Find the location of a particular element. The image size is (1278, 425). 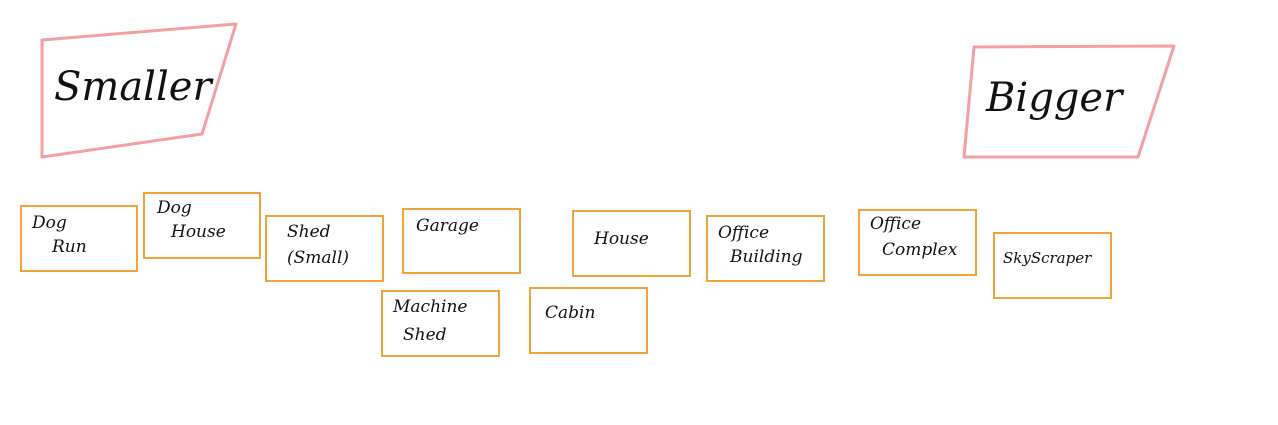

card-cabin: Cabin is located at coordinates (588, 320).